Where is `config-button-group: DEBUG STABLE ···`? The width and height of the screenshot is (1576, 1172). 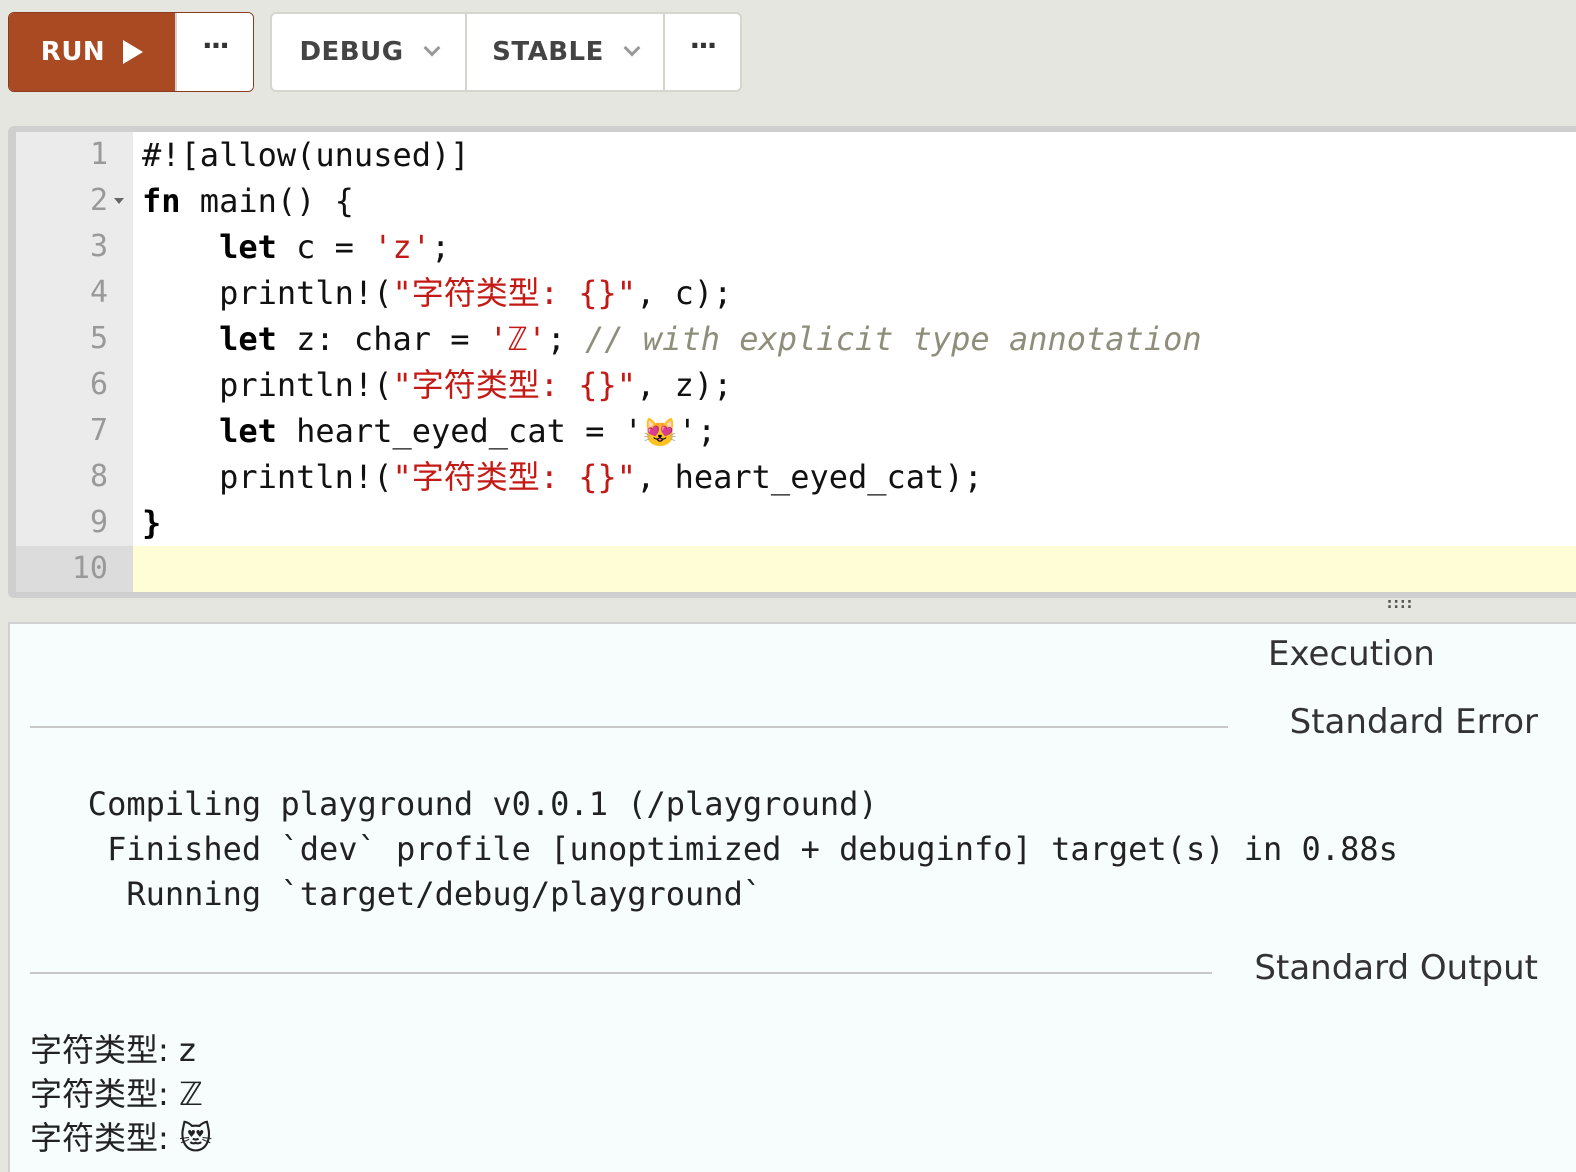
config-button-group: DEBUG STABLE ··· is located at coordinates (506, 52).